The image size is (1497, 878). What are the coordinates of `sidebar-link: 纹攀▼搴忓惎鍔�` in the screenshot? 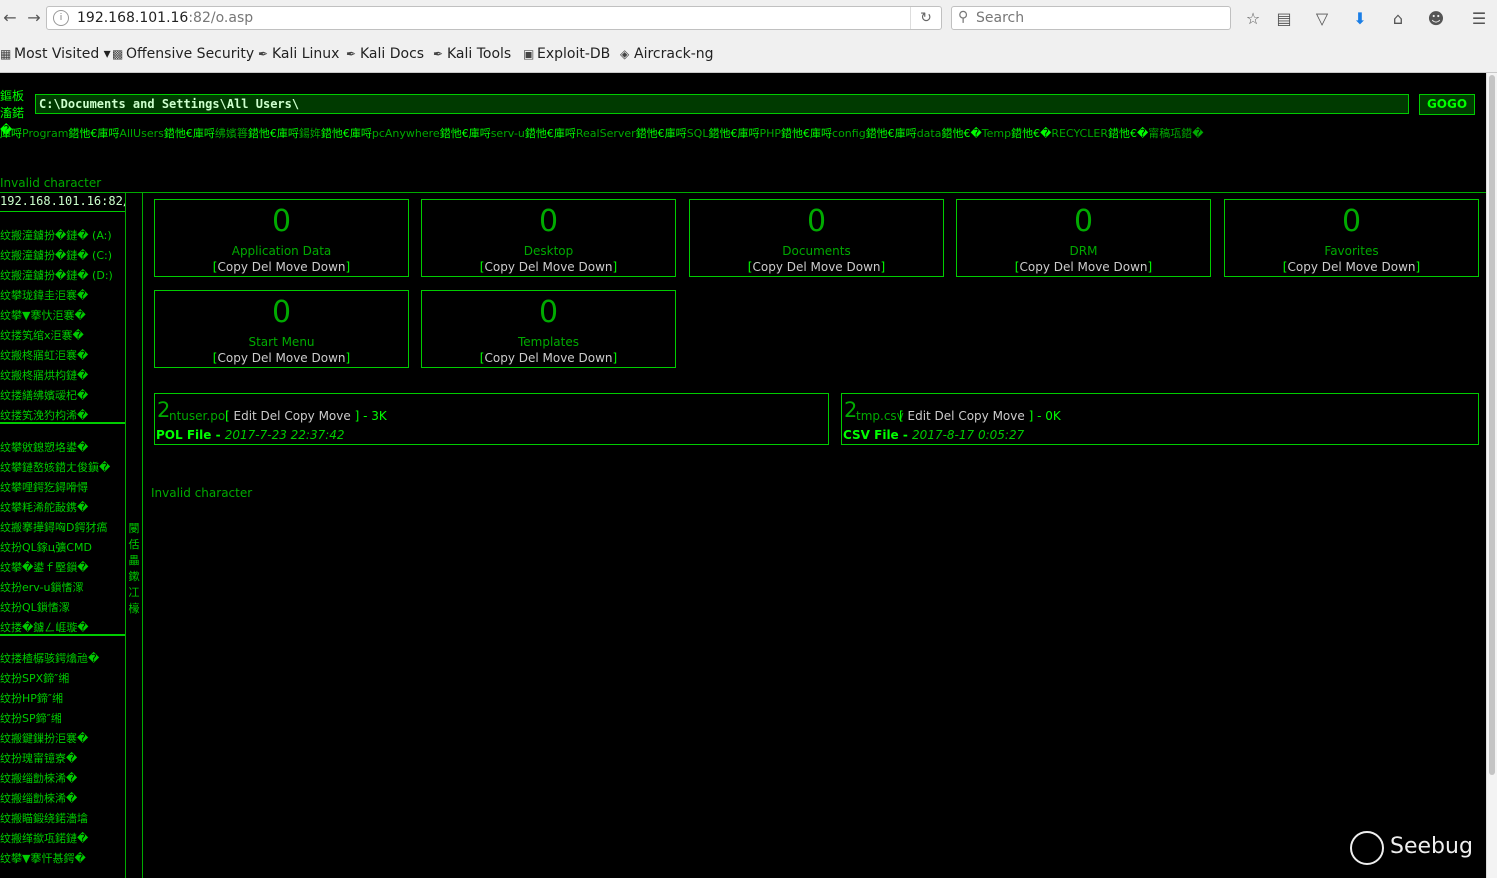 It's located at (43, 858).